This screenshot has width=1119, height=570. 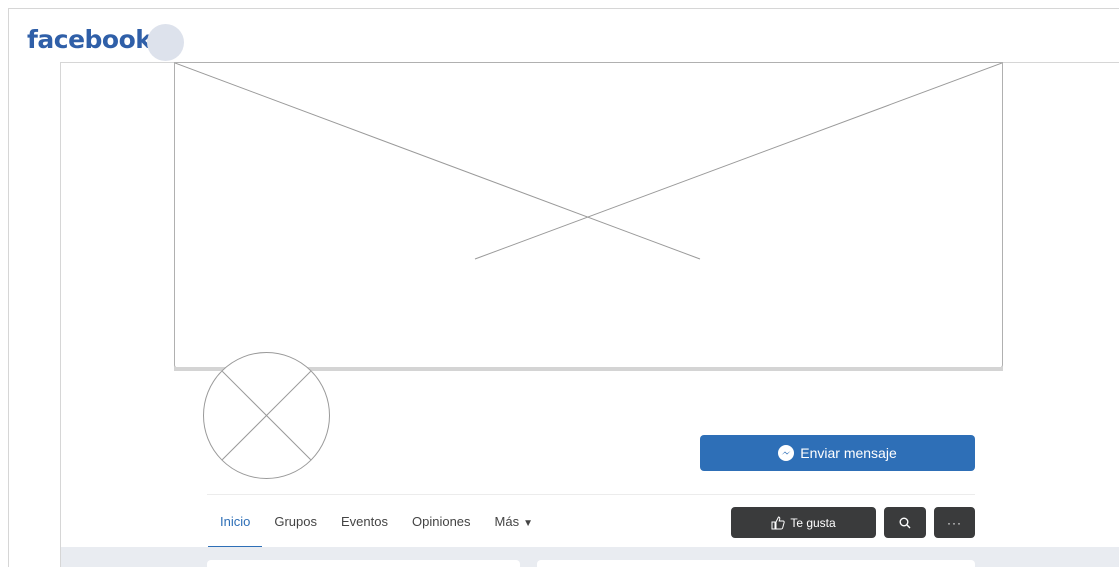 What do you see at coordinates (295, 531) in the screenshot?
I see `tab-grupos: Grupos` at bounding box center [295, 531].